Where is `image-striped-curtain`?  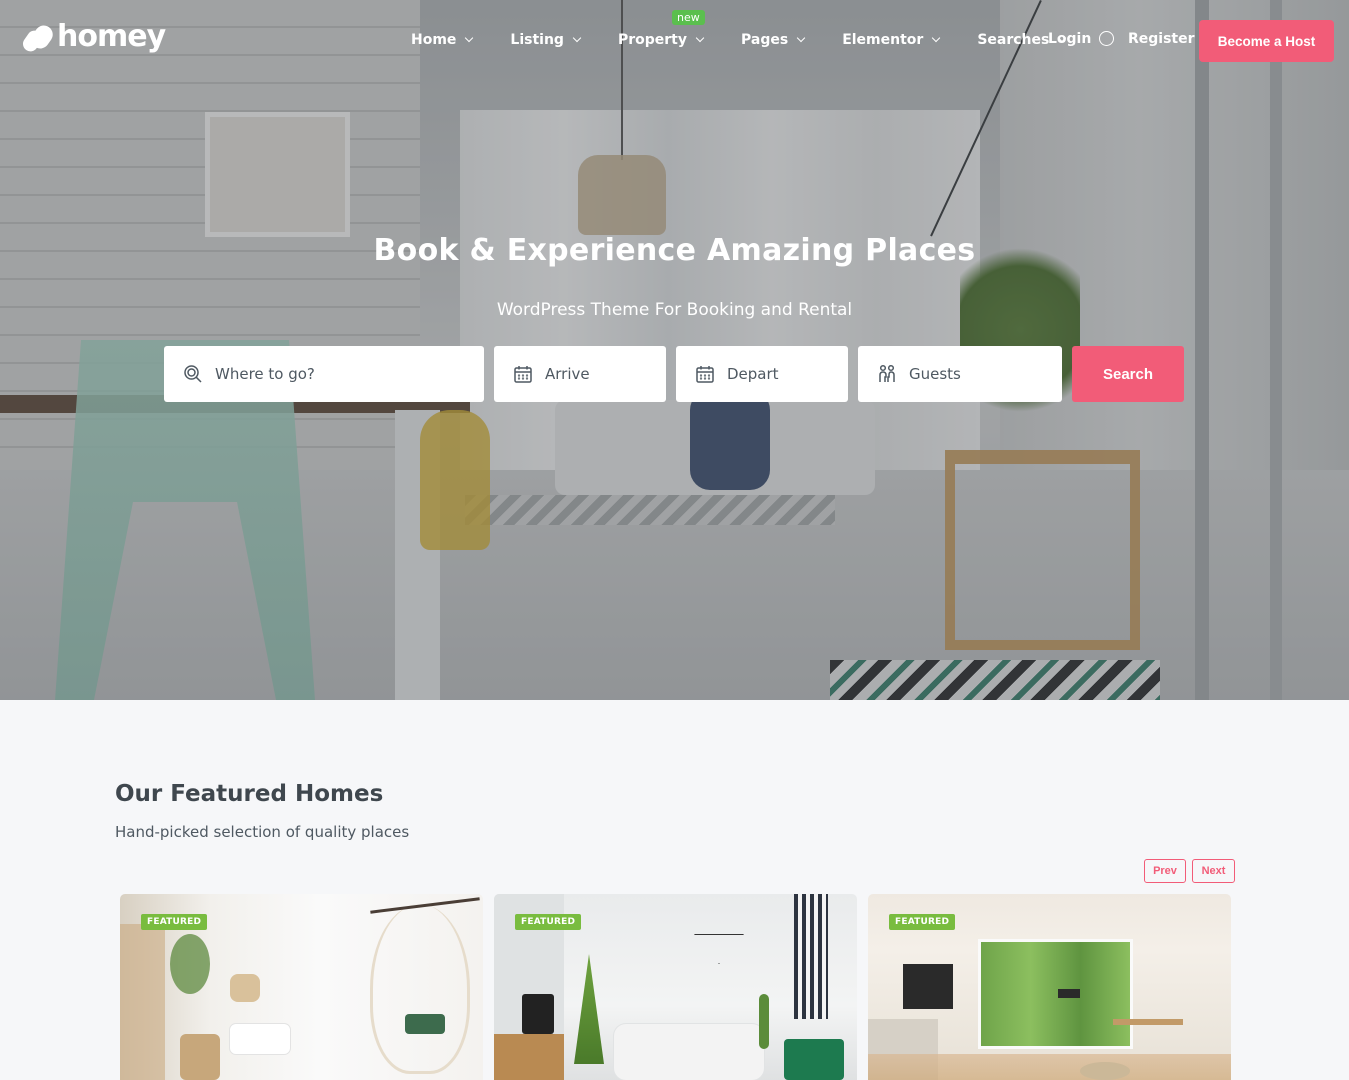
image-striped-curtain is located at coordinates (811, 956).